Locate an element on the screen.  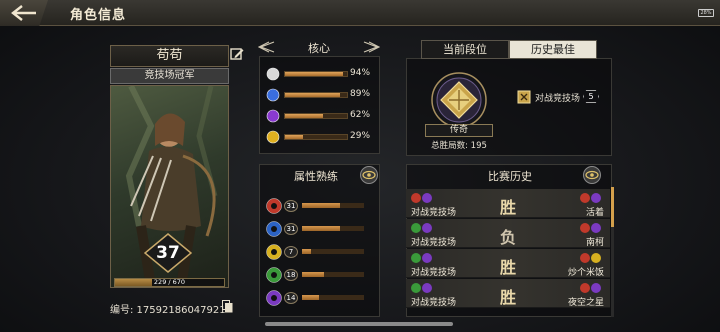
mastery-row: 18 is located at coordinates (322, 275).